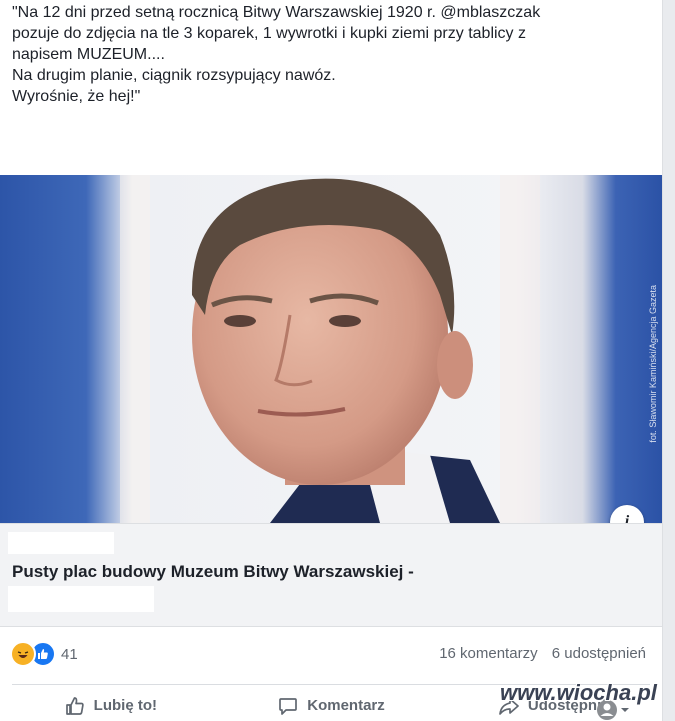 The width and height of the screenshot is (675, 721). I want to click on shares-count: 6 udostępnień, so click(599, 653).